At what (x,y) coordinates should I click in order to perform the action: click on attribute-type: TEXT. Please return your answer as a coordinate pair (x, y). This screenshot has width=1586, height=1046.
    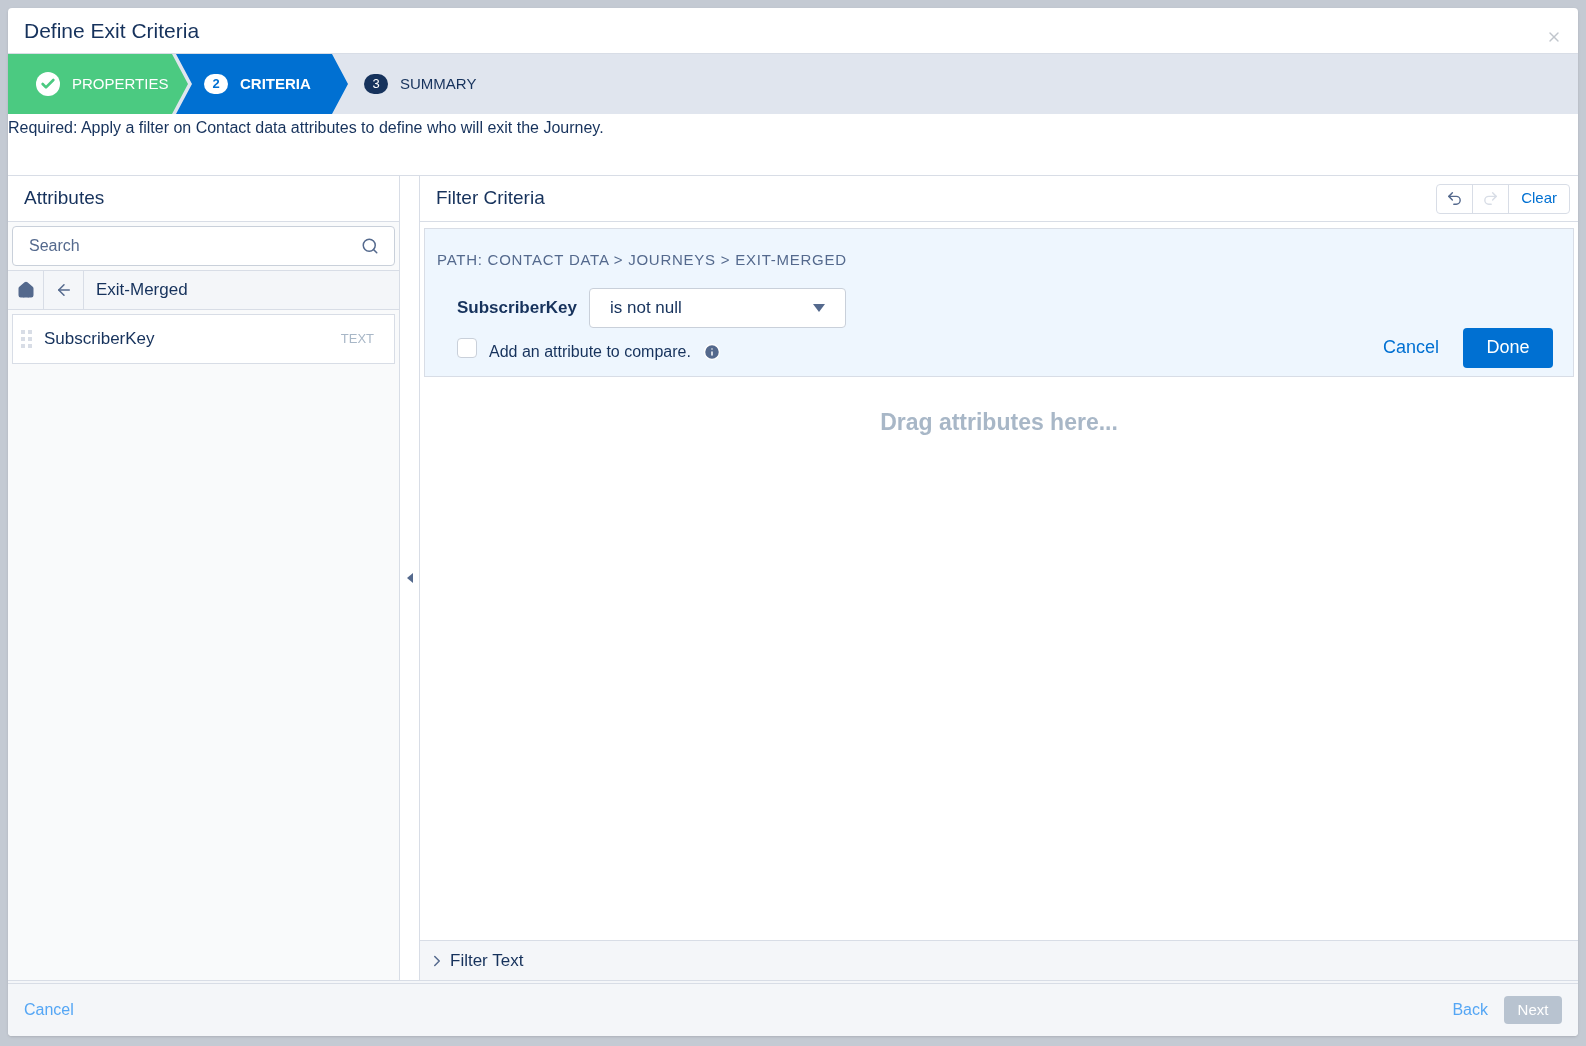
    Looking at the image, I should click on (357, 339).